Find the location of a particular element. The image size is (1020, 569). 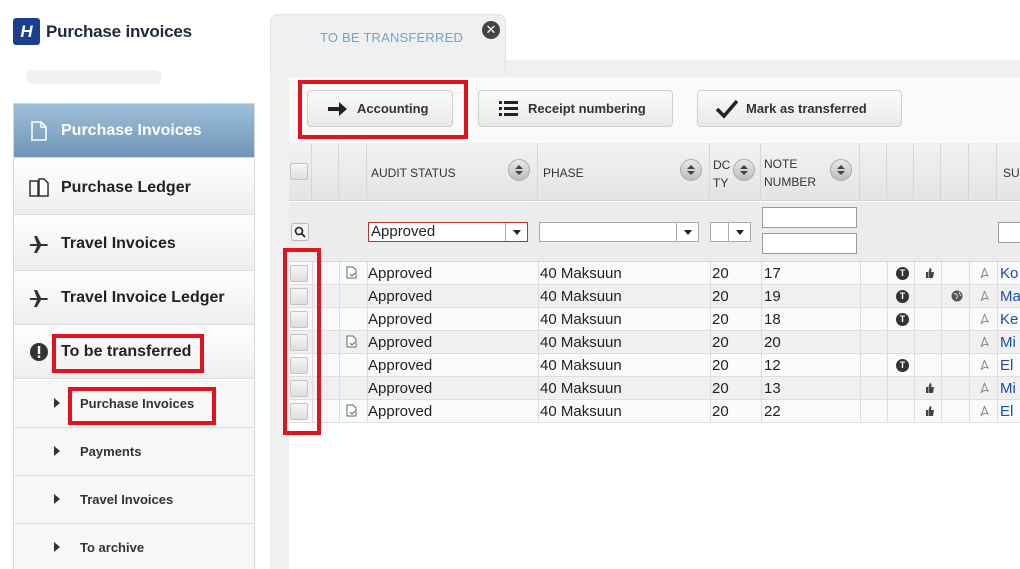

select-all-checkbox is located at coordinates (299, 171).